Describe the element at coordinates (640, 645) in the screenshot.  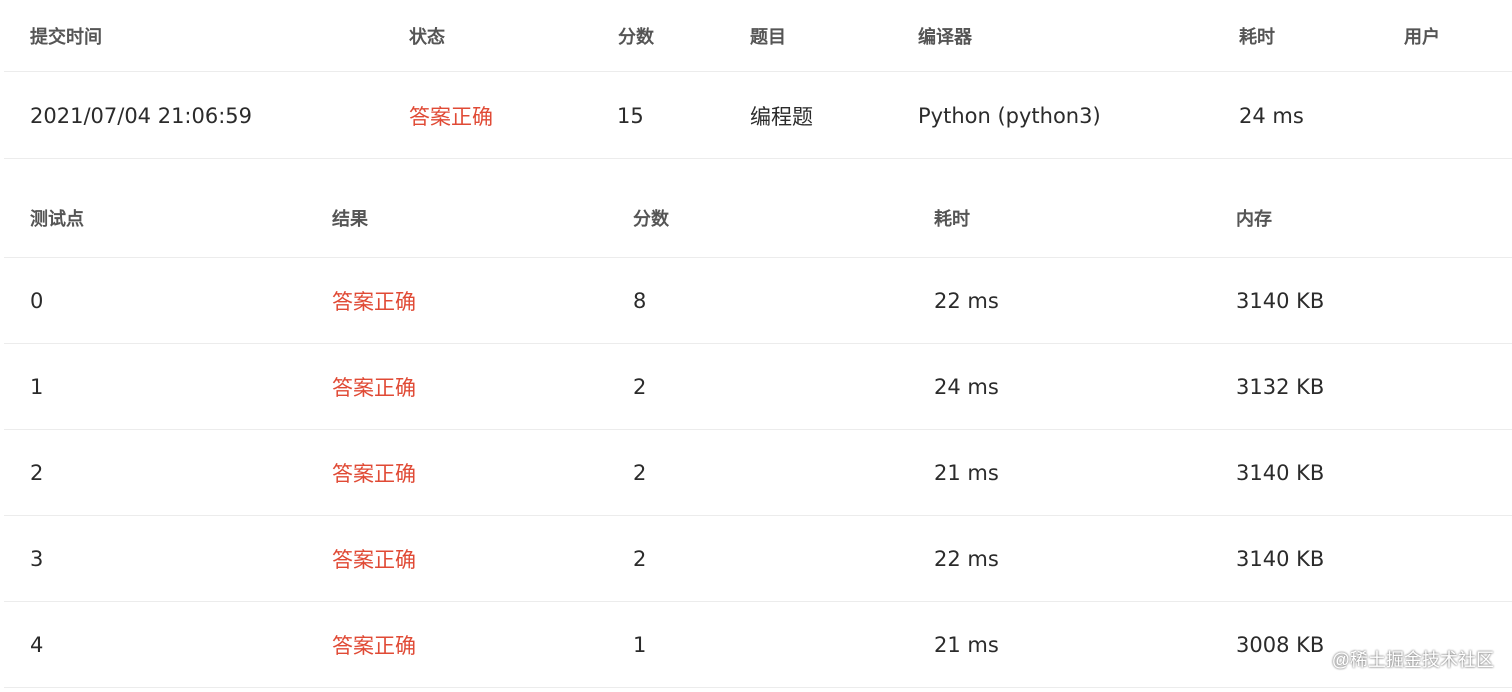
I see `test-score: 1` at that location.